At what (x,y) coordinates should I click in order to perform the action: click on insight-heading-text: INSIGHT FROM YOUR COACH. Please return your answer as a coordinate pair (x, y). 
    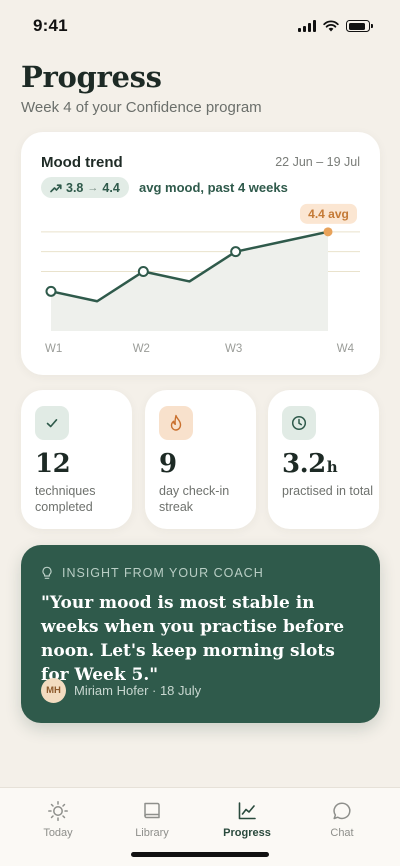
    Looking at the image, I should click on (163, 573).